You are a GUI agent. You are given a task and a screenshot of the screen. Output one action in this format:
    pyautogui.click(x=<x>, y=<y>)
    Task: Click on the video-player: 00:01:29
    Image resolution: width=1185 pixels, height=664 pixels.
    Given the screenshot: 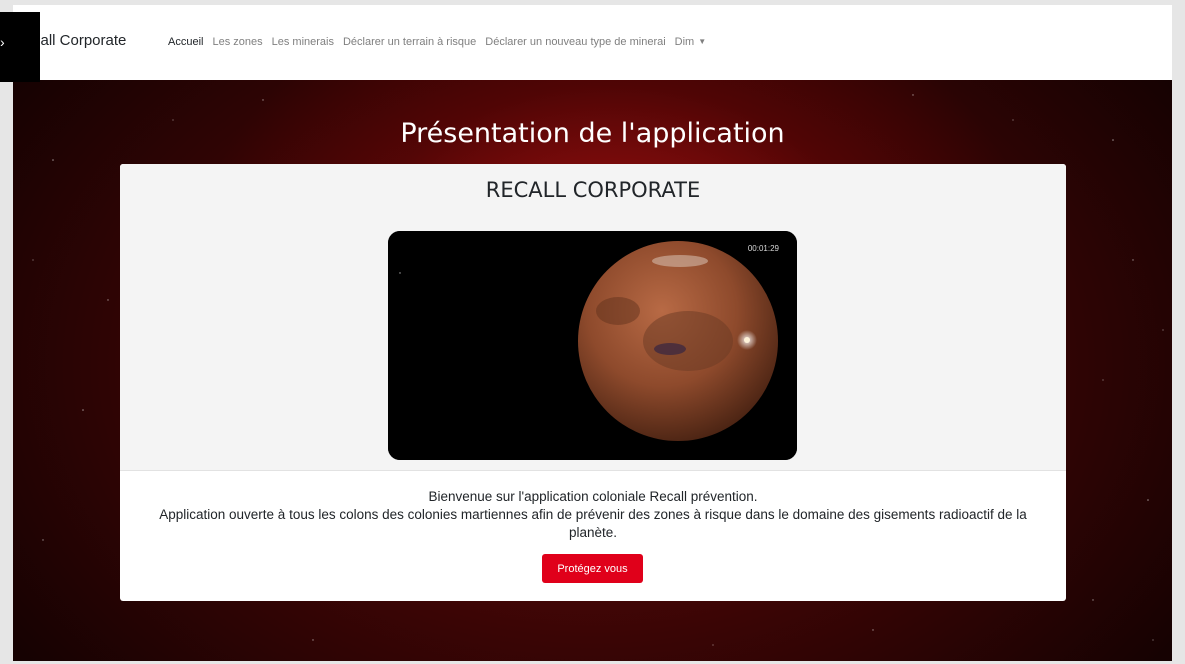 What is the action you would take?
    pyautogui.click(x=592, y=345)
    